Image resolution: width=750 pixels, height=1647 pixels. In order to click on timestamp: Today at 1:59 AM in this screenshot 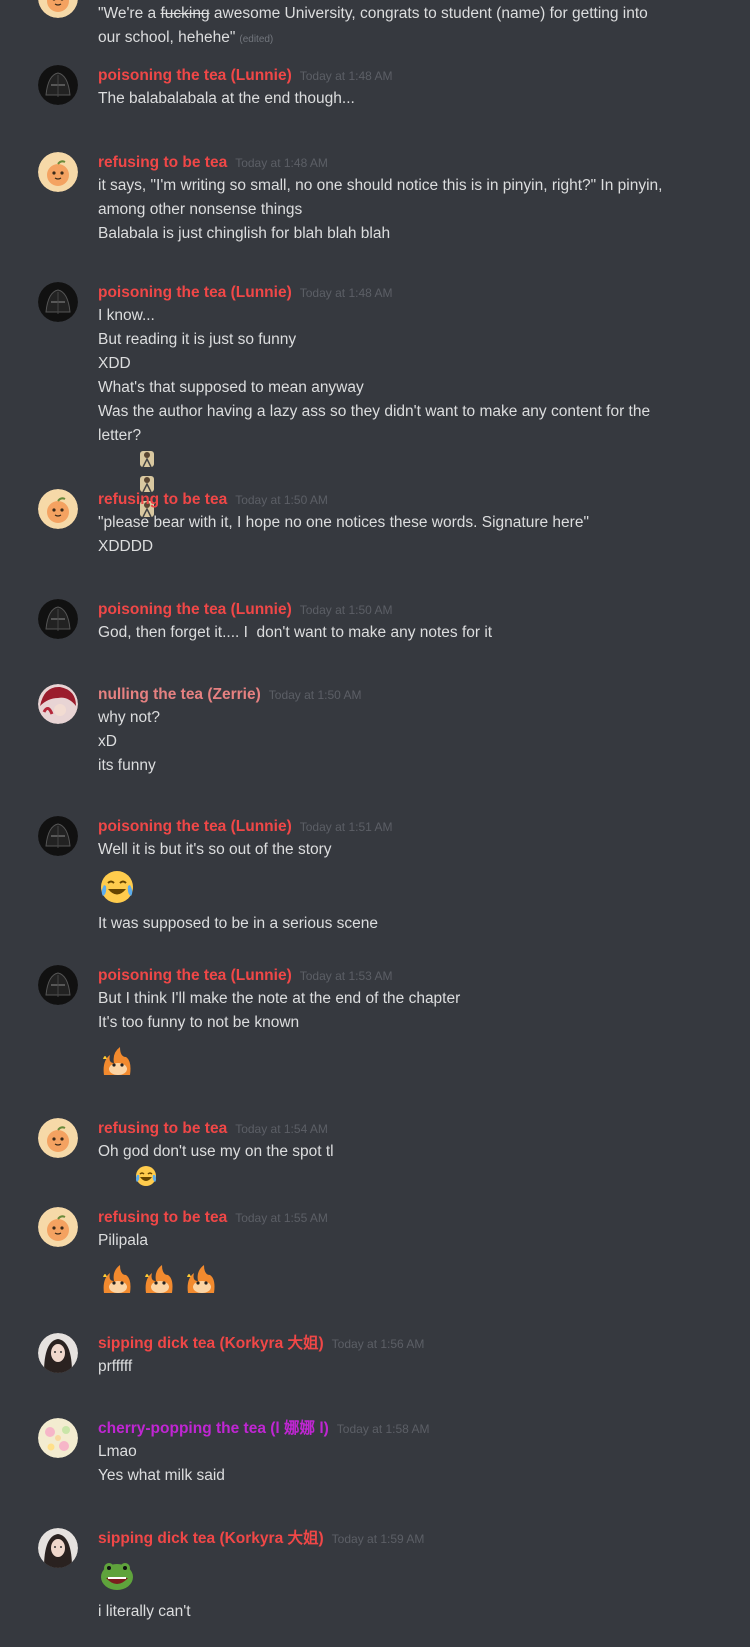, I will do `click(378, 1539)`.